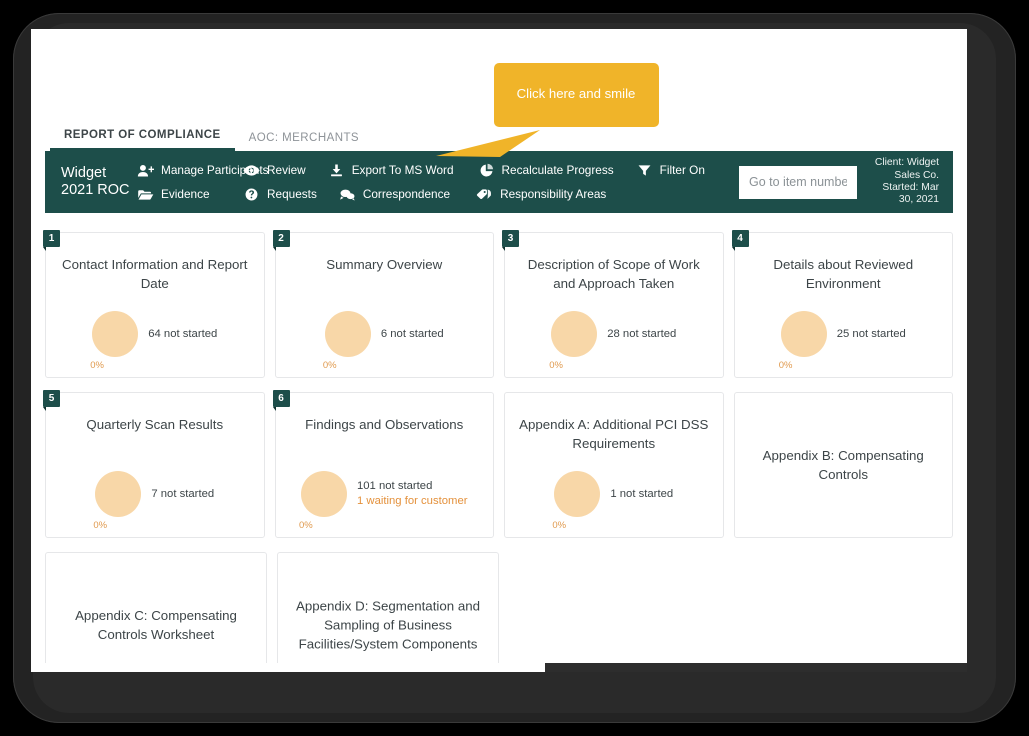 The image size is (1029, 736). I want to click on card-status-lines: 1 not started, so click(641, 494).